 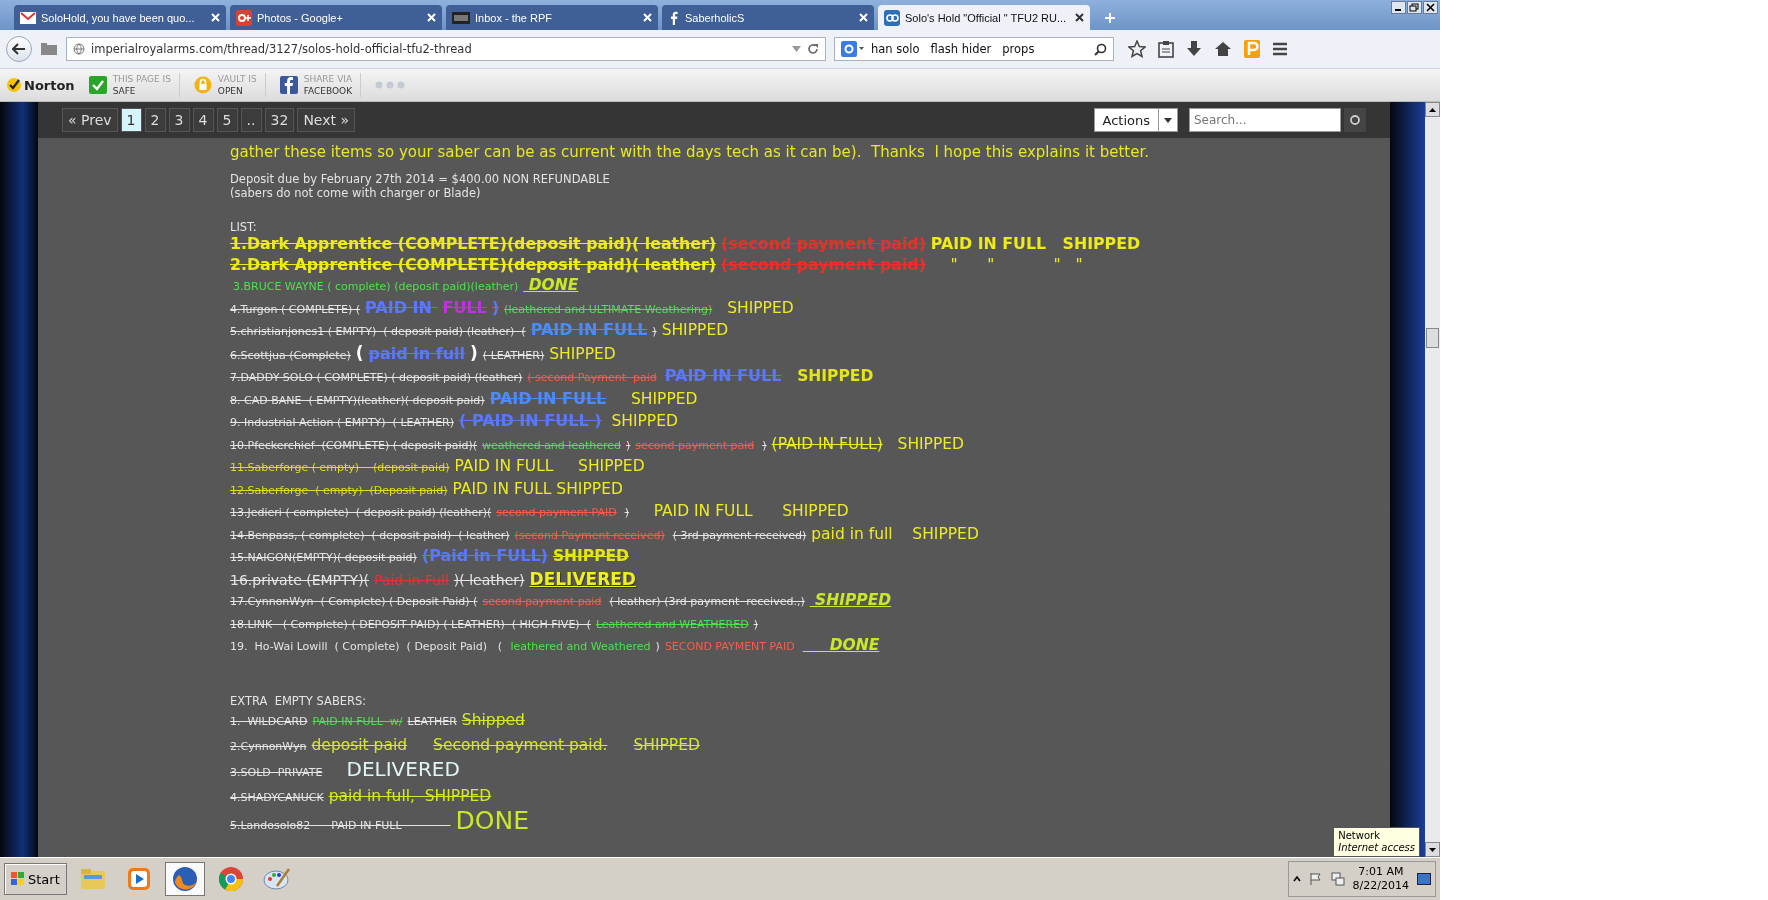 I want to click on page-link: 1, so click(x=131, y=120).